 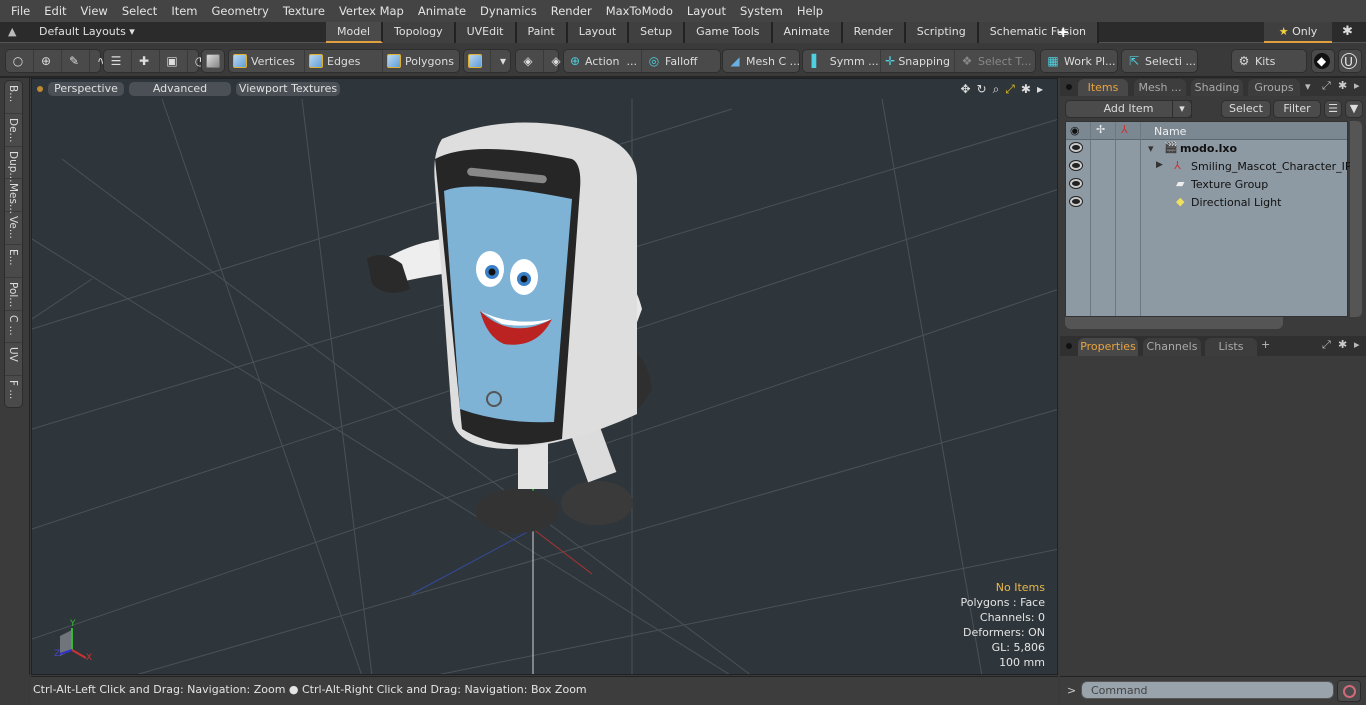 I want to click on tree-row-texture-group: ▰ Texture Group, so click(x=1206, y=185).